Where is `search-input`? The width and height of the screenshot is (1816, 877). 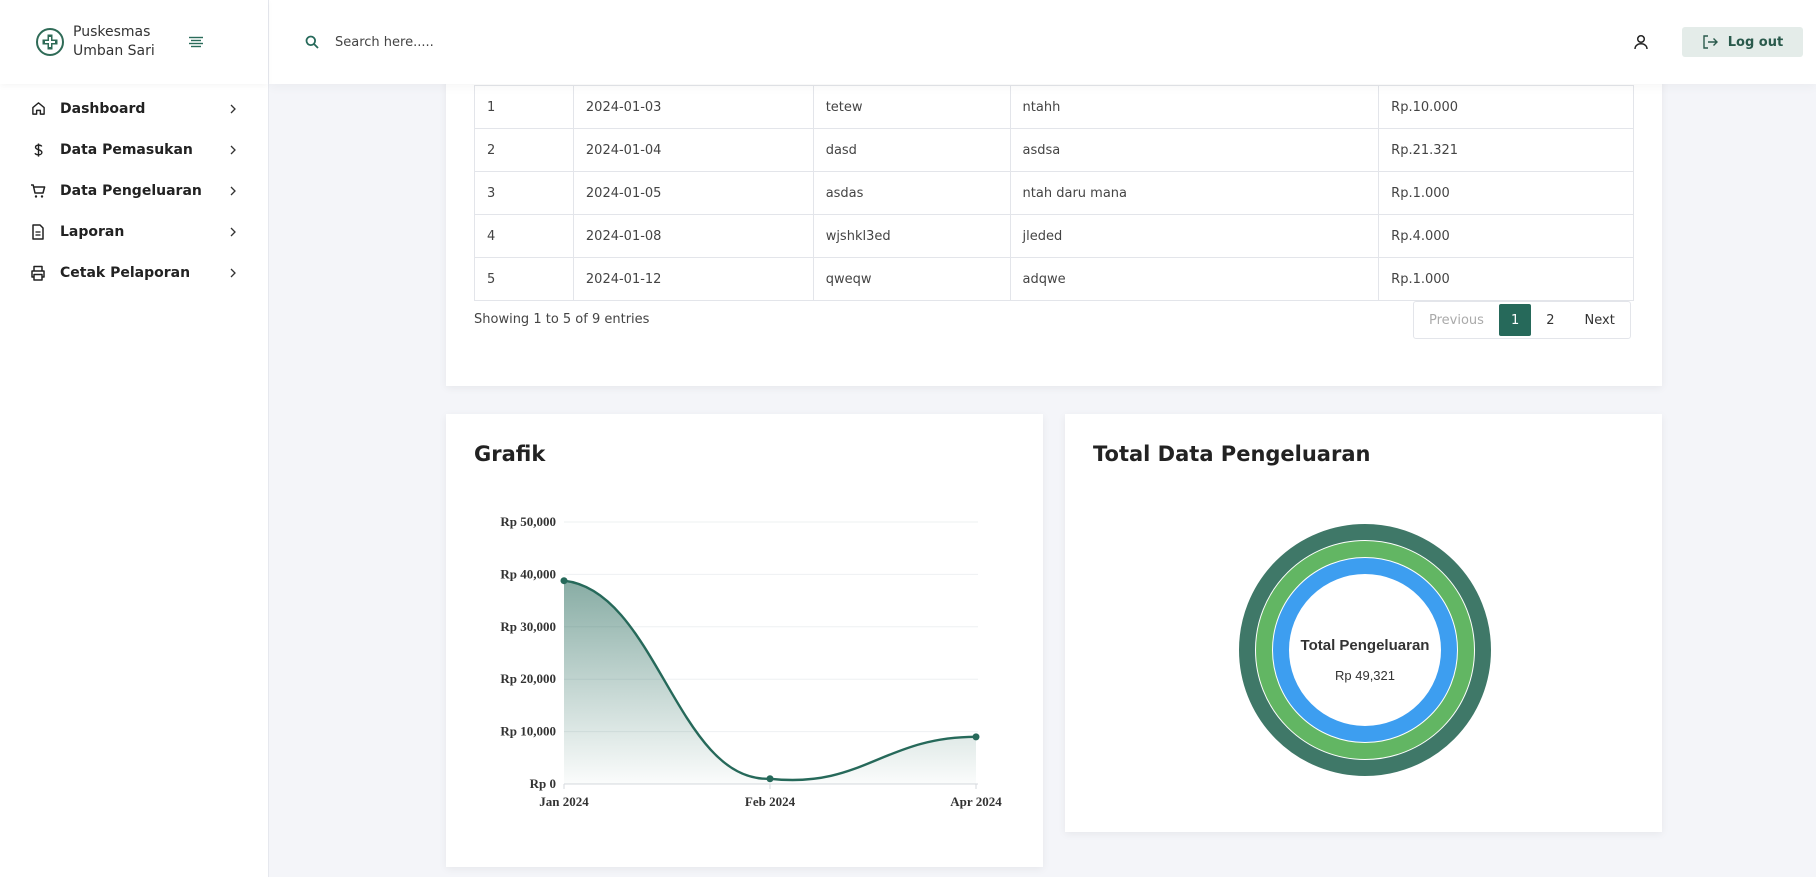
search-input is located at coordinates (535, 42).